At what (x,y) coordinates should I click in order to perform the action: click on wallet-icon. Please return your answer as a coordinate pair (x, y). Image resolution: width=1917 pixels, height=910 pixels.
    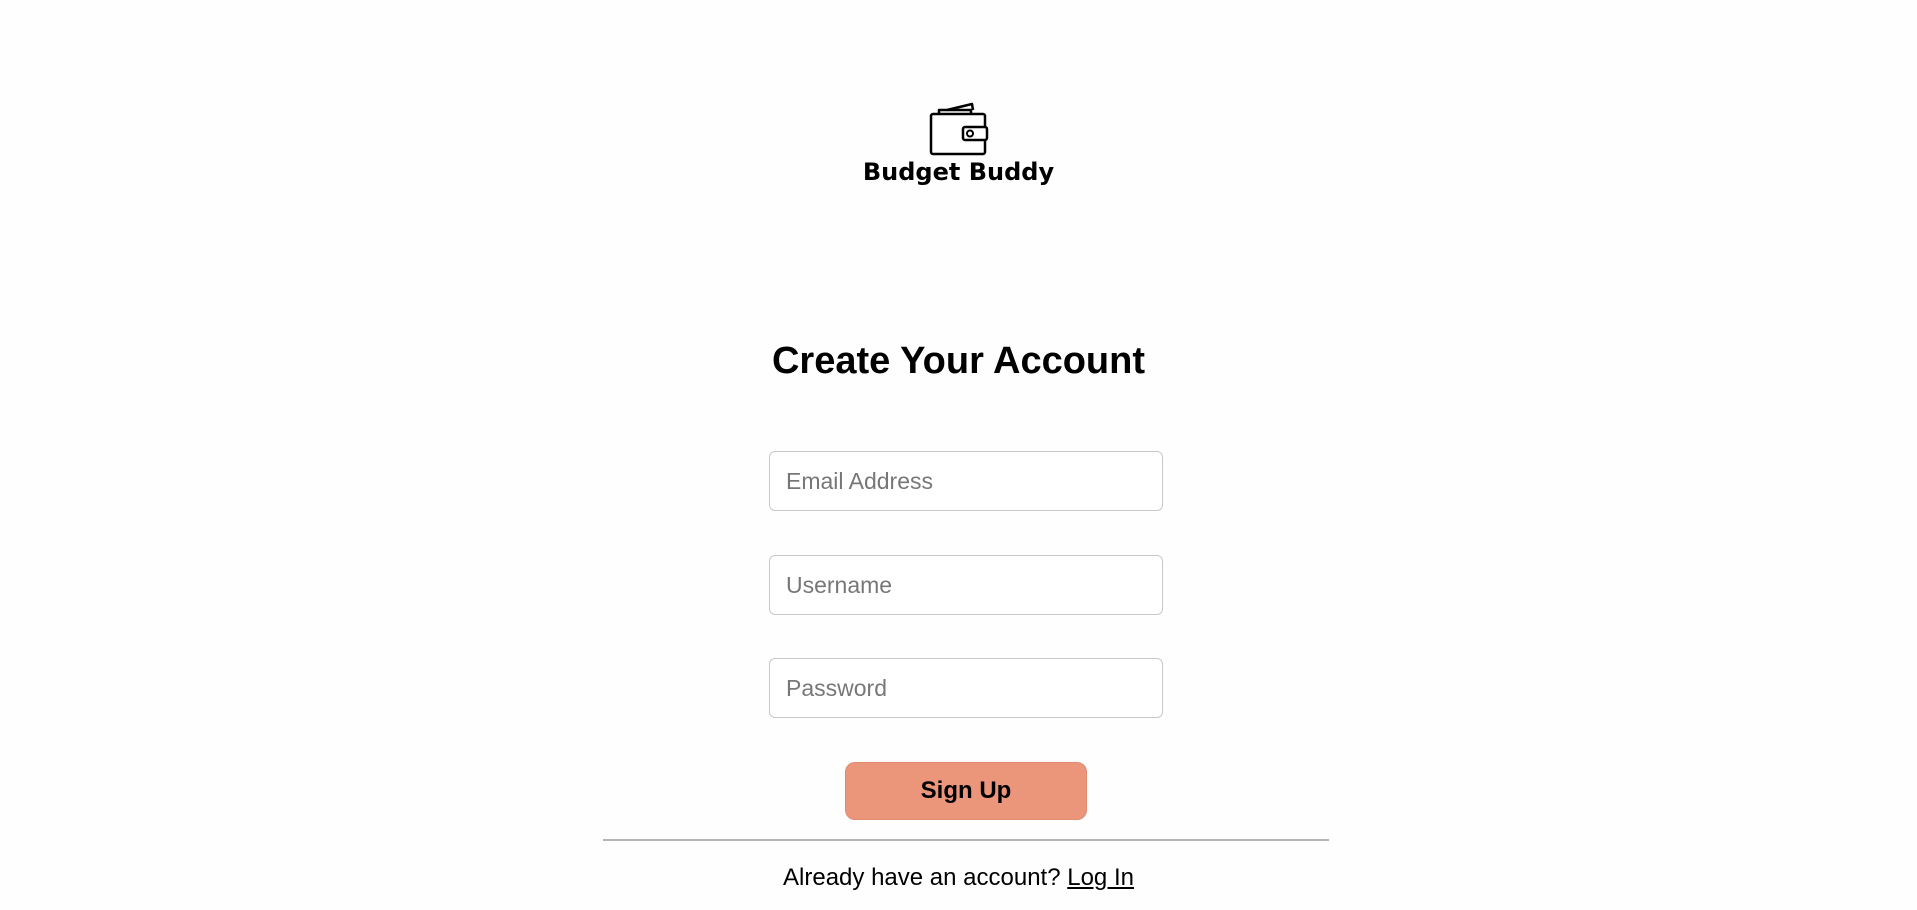
    Looking at the image, I should click on (959, 129).